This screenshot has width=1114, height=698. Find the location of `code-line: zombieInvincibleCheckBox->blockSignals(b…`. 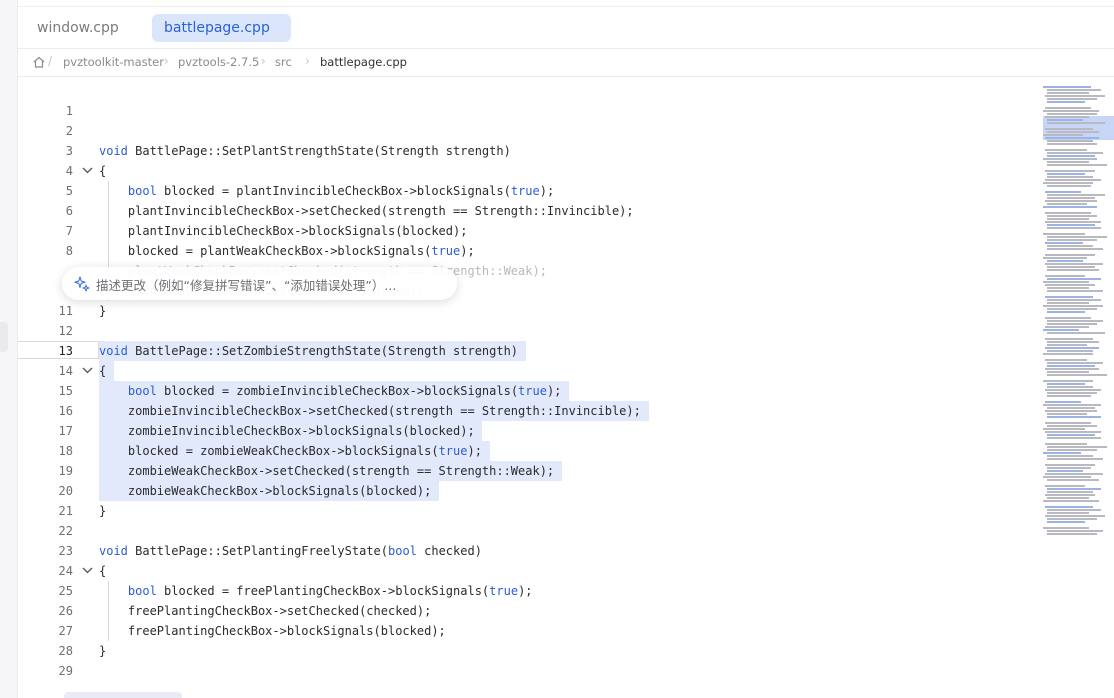

code-line: zombieInvincibleCheckBox->blockSignals(b… is located at coordinates (287, 431).